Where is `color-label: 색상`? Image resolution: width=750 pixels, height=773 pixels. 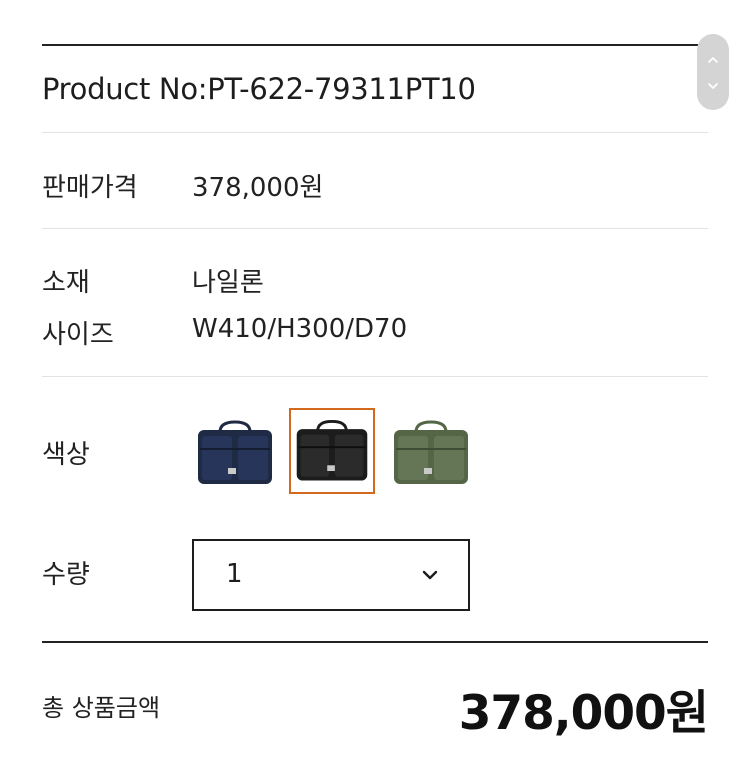
color-label: 색상 is located at coordinates (66, 455).